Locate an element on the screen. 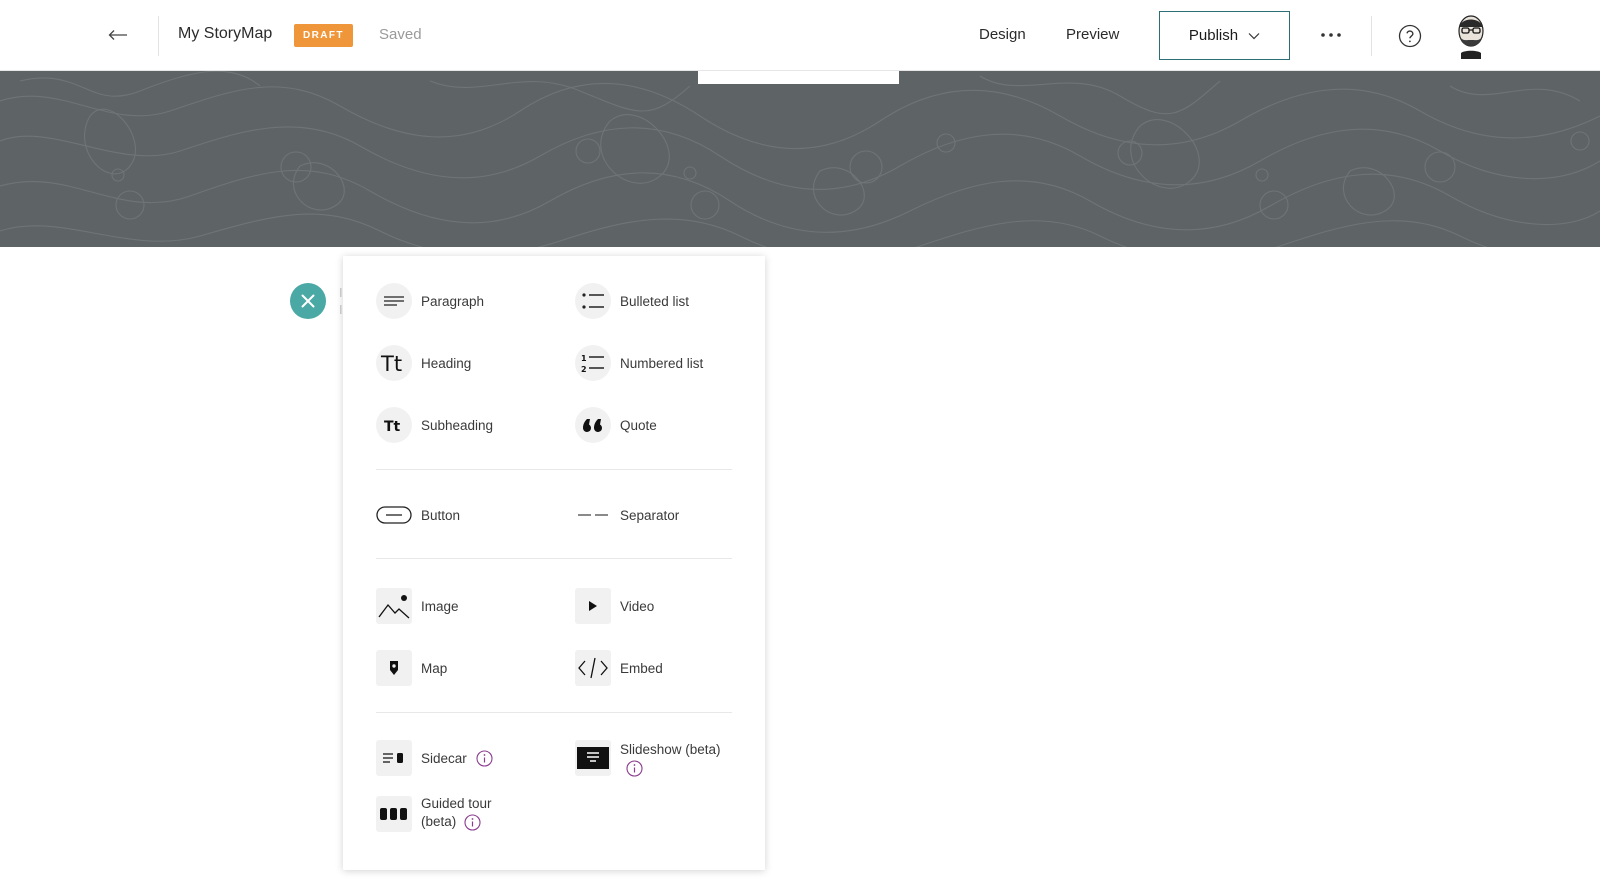  arrow-left-icon is located at coordinates (117, 35).